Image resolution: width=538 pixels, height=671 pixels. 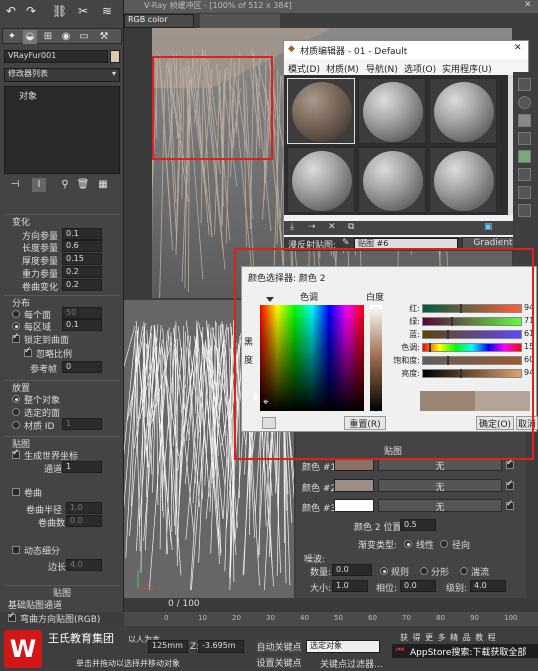 What do you see at coordinates (382, 68) in the screenshot?
I see `menu-navigation: 导航(N)` at bounding box center [382, 68].